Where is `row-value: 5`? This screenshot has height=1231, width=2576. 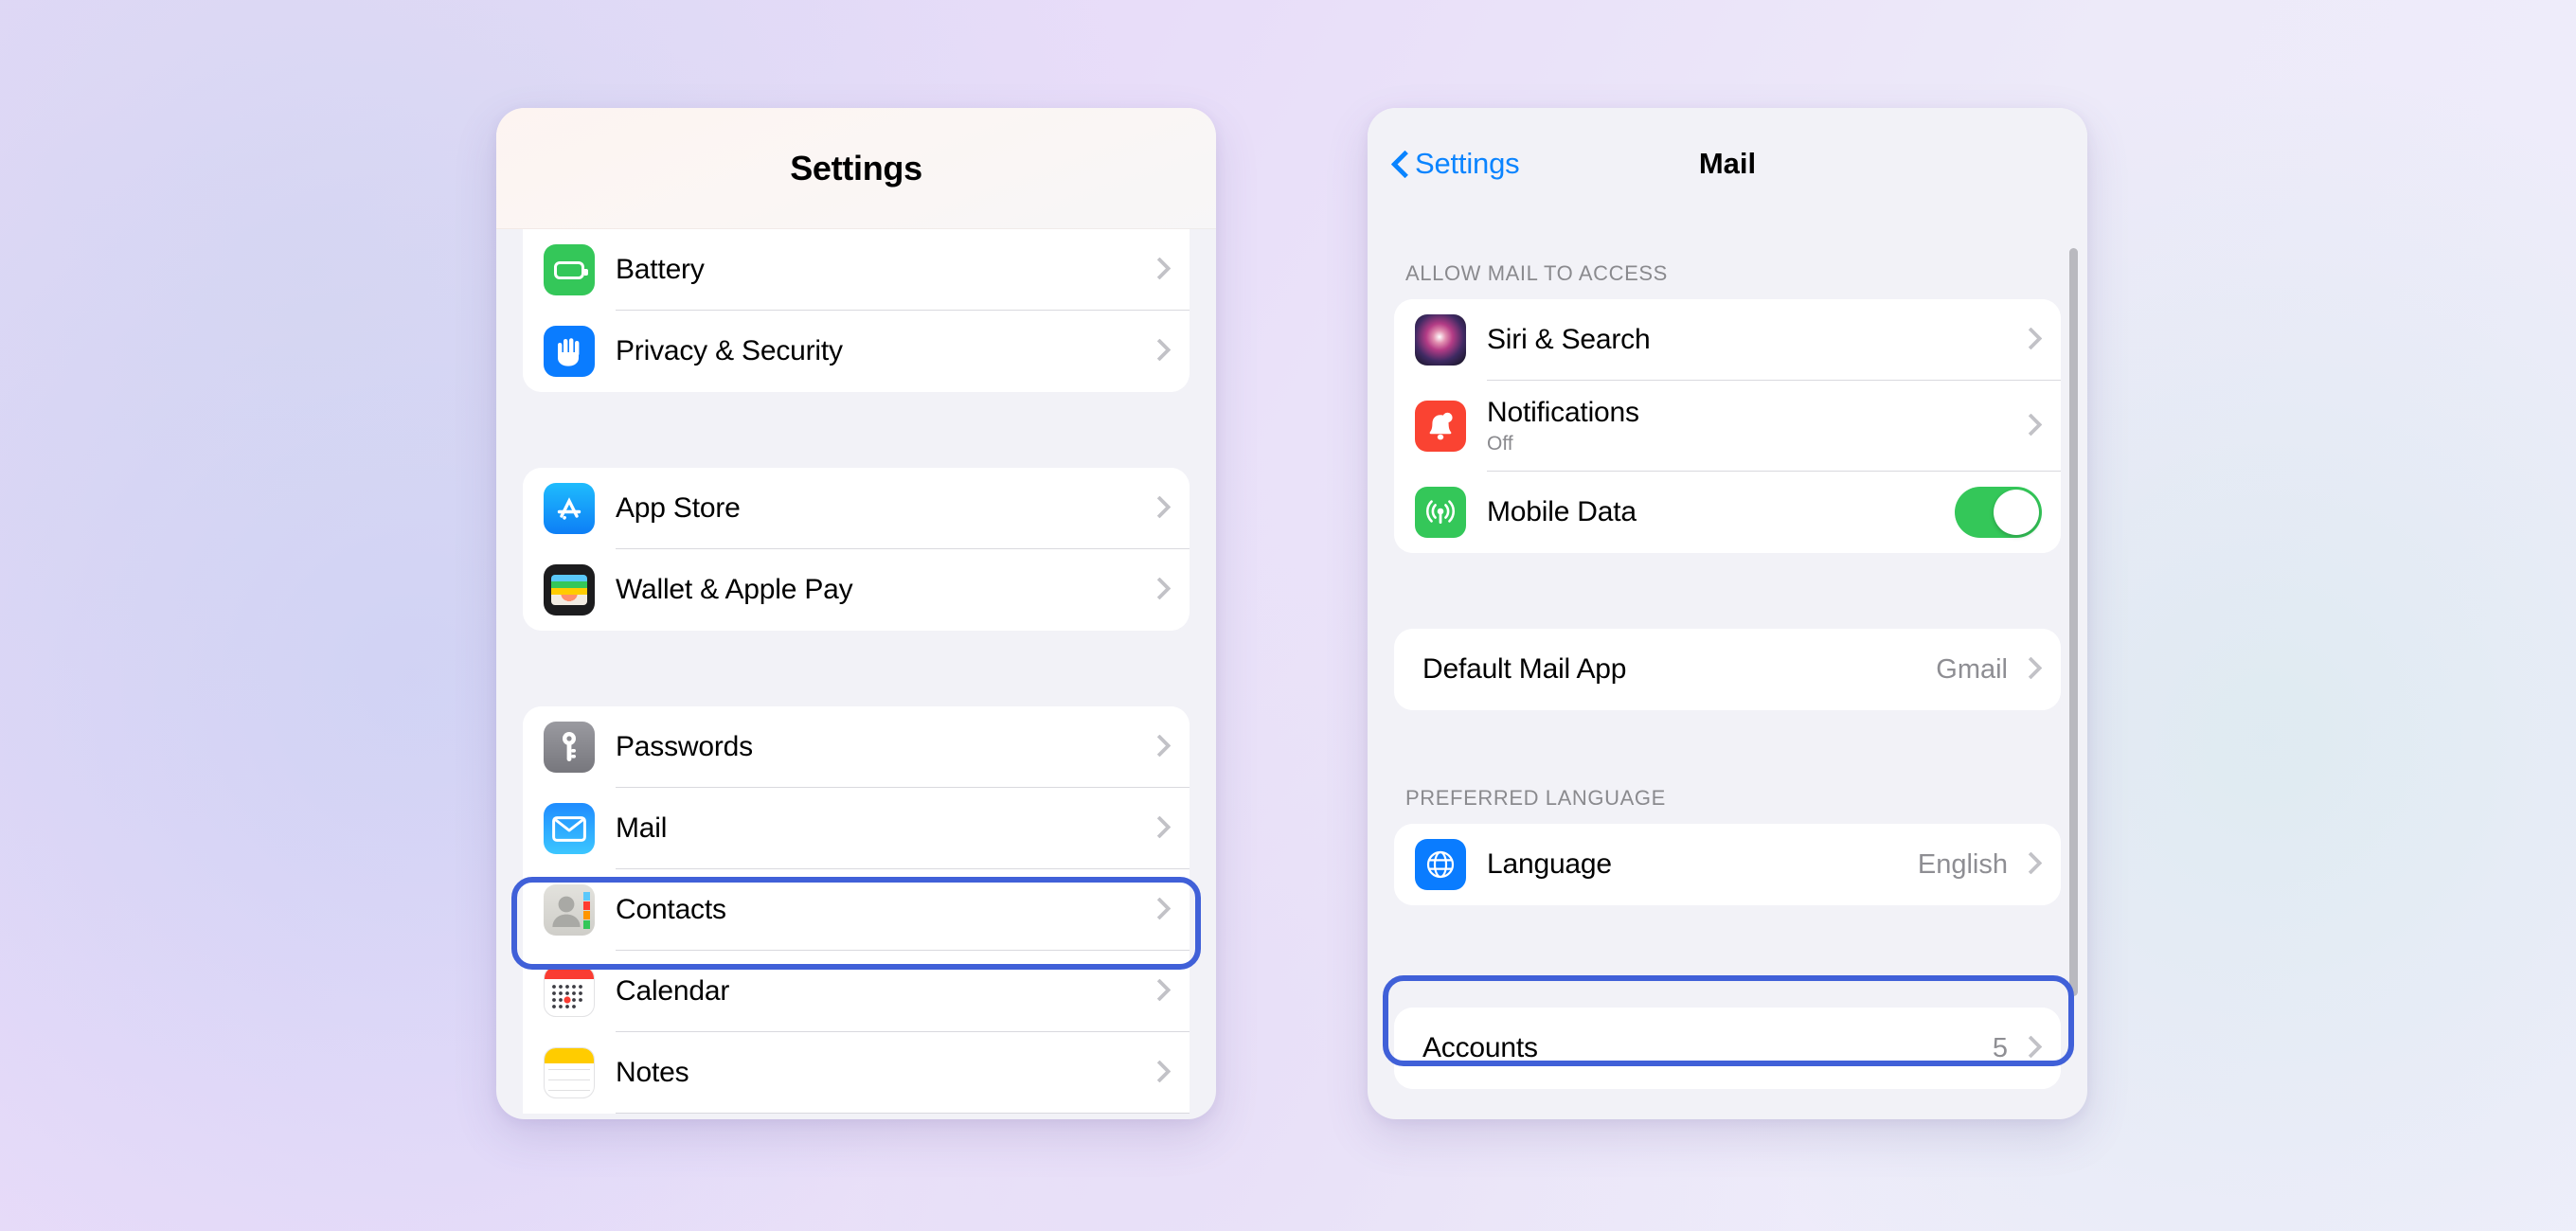
row-value: 5 is located at coordinates (2000, 1047).